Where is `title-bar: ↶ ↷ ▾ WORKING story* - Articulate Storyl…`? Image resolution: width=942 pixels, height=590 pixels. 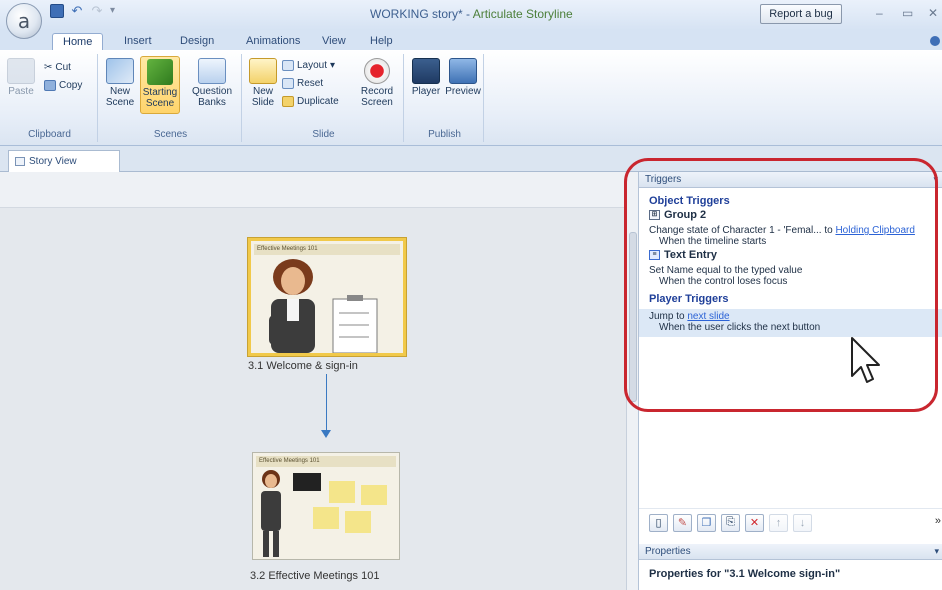
title-bar: ↶ ↷ ▾ WORKING story* - Articulate Storyl… is located at coordinates (471, 15).